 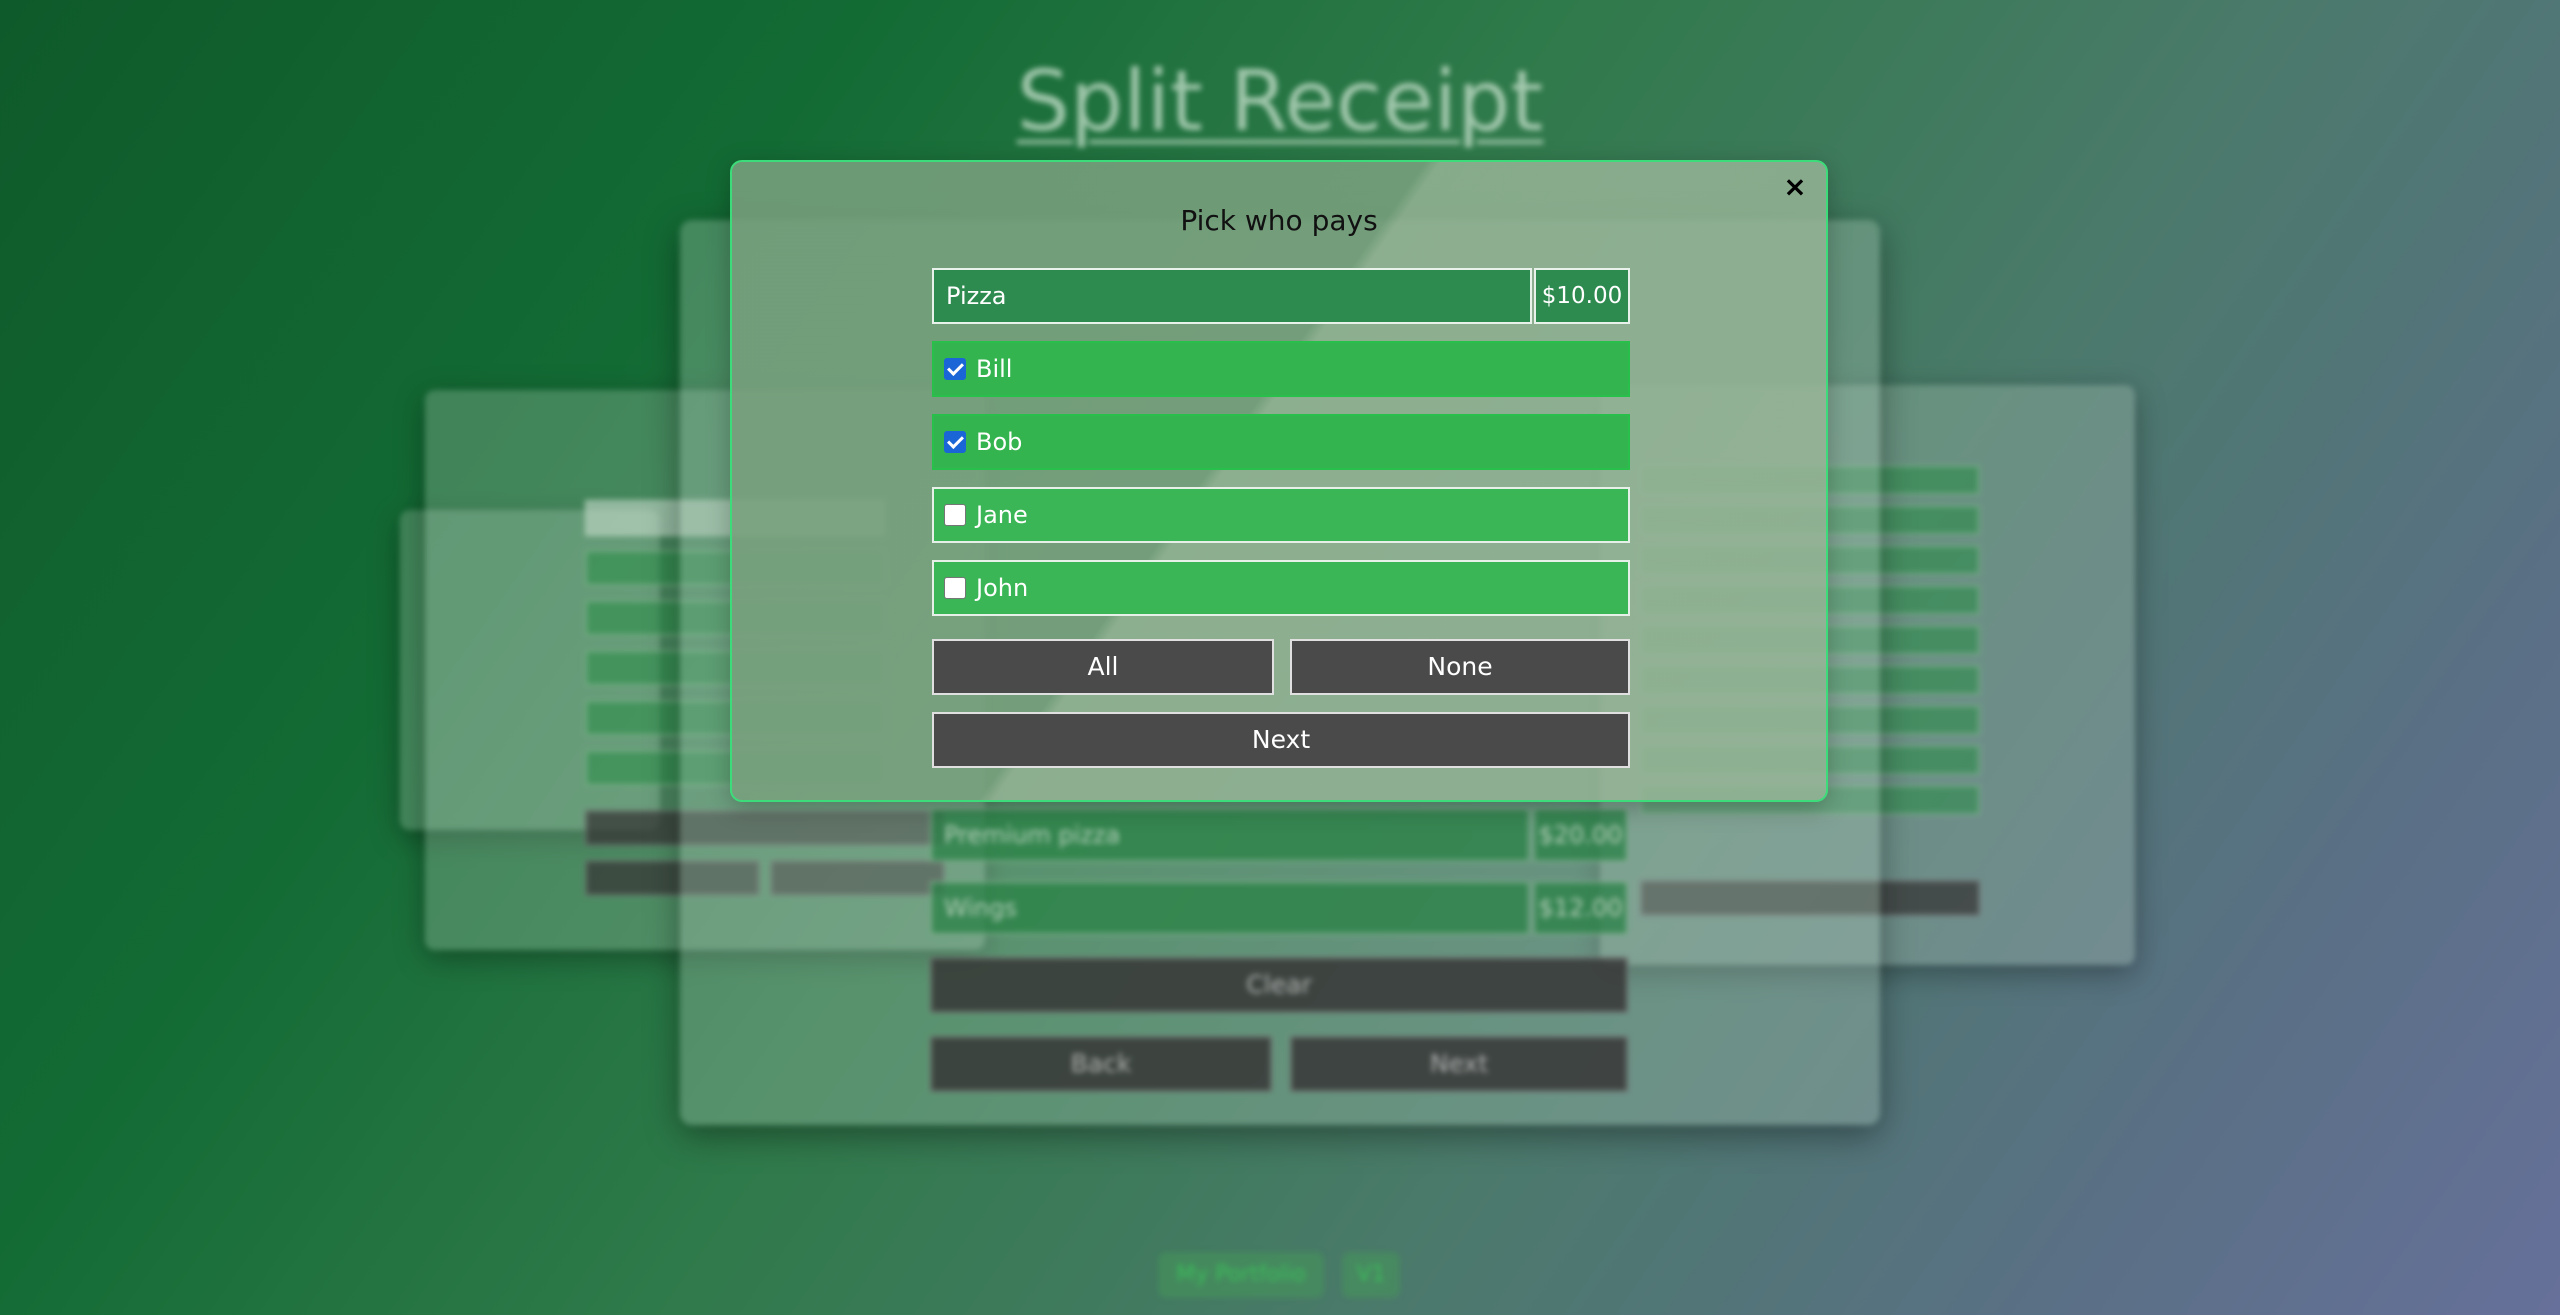 I want to click on item-name-field: Pizza, so click(x=1232, y=296).